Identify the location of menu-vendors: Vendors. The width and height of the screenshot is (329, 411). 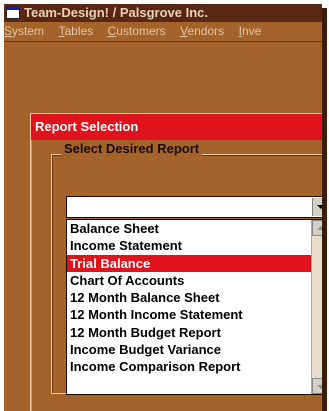
(202, 31).